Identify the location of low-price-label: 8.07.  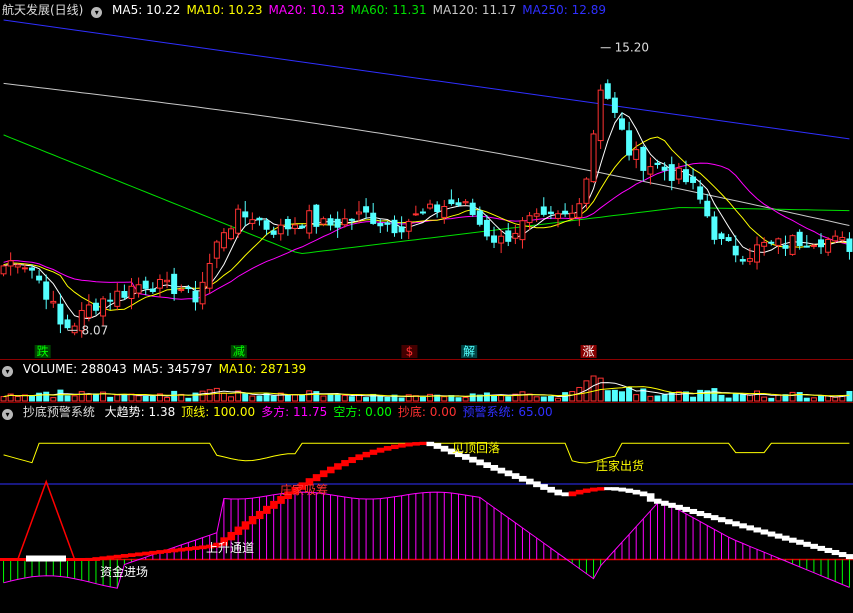
(95, 330).